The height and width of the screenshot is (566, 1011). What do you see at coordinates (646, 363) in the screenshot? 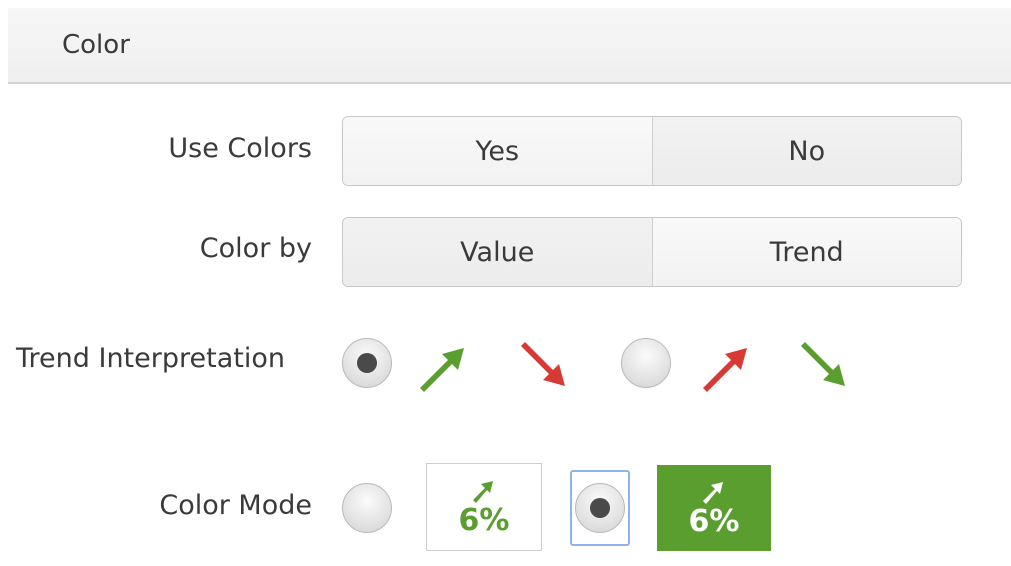
I see `trend-option-red-up-radio` at bounding box center [646, 363].